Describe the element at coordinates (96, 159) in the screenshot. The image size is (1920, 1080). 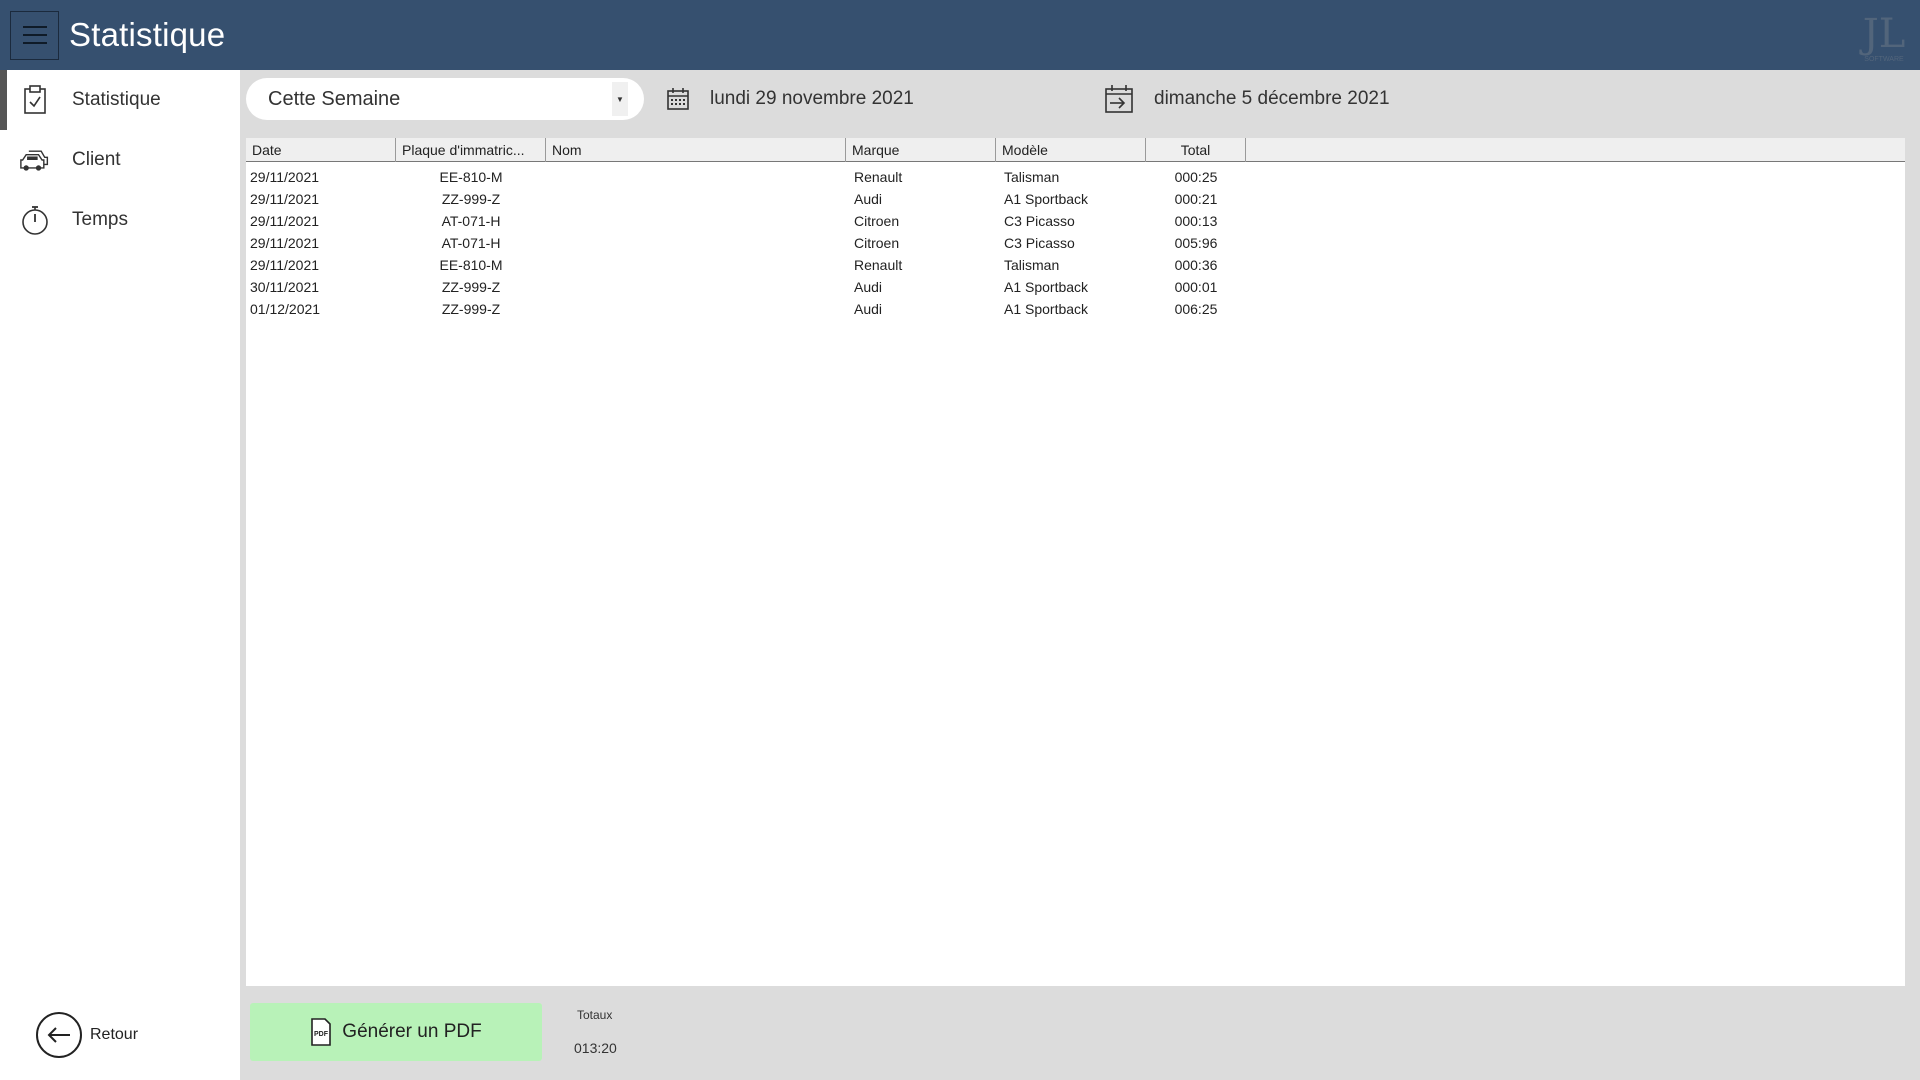
I see `sidebar-item-label: Client` at that location.